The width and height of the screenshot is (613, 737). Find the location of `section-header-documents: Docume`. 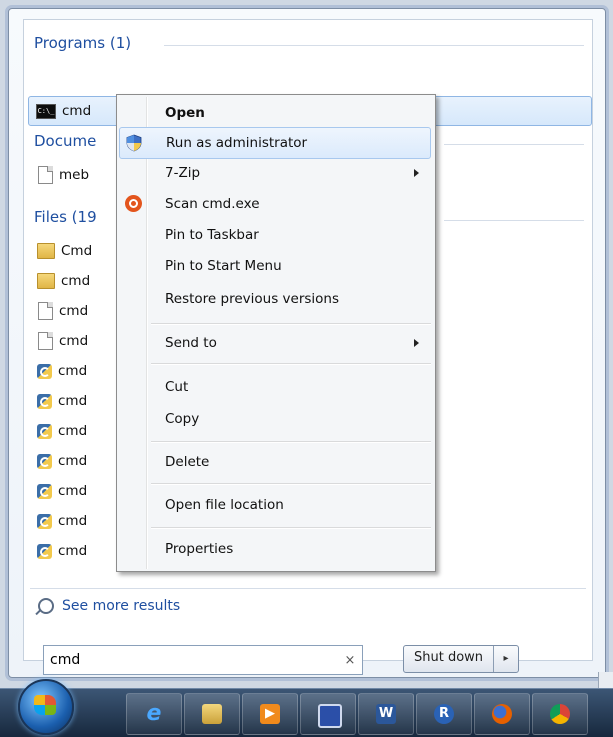

section-header-documents: Docume is located at coordinates (65, 141).